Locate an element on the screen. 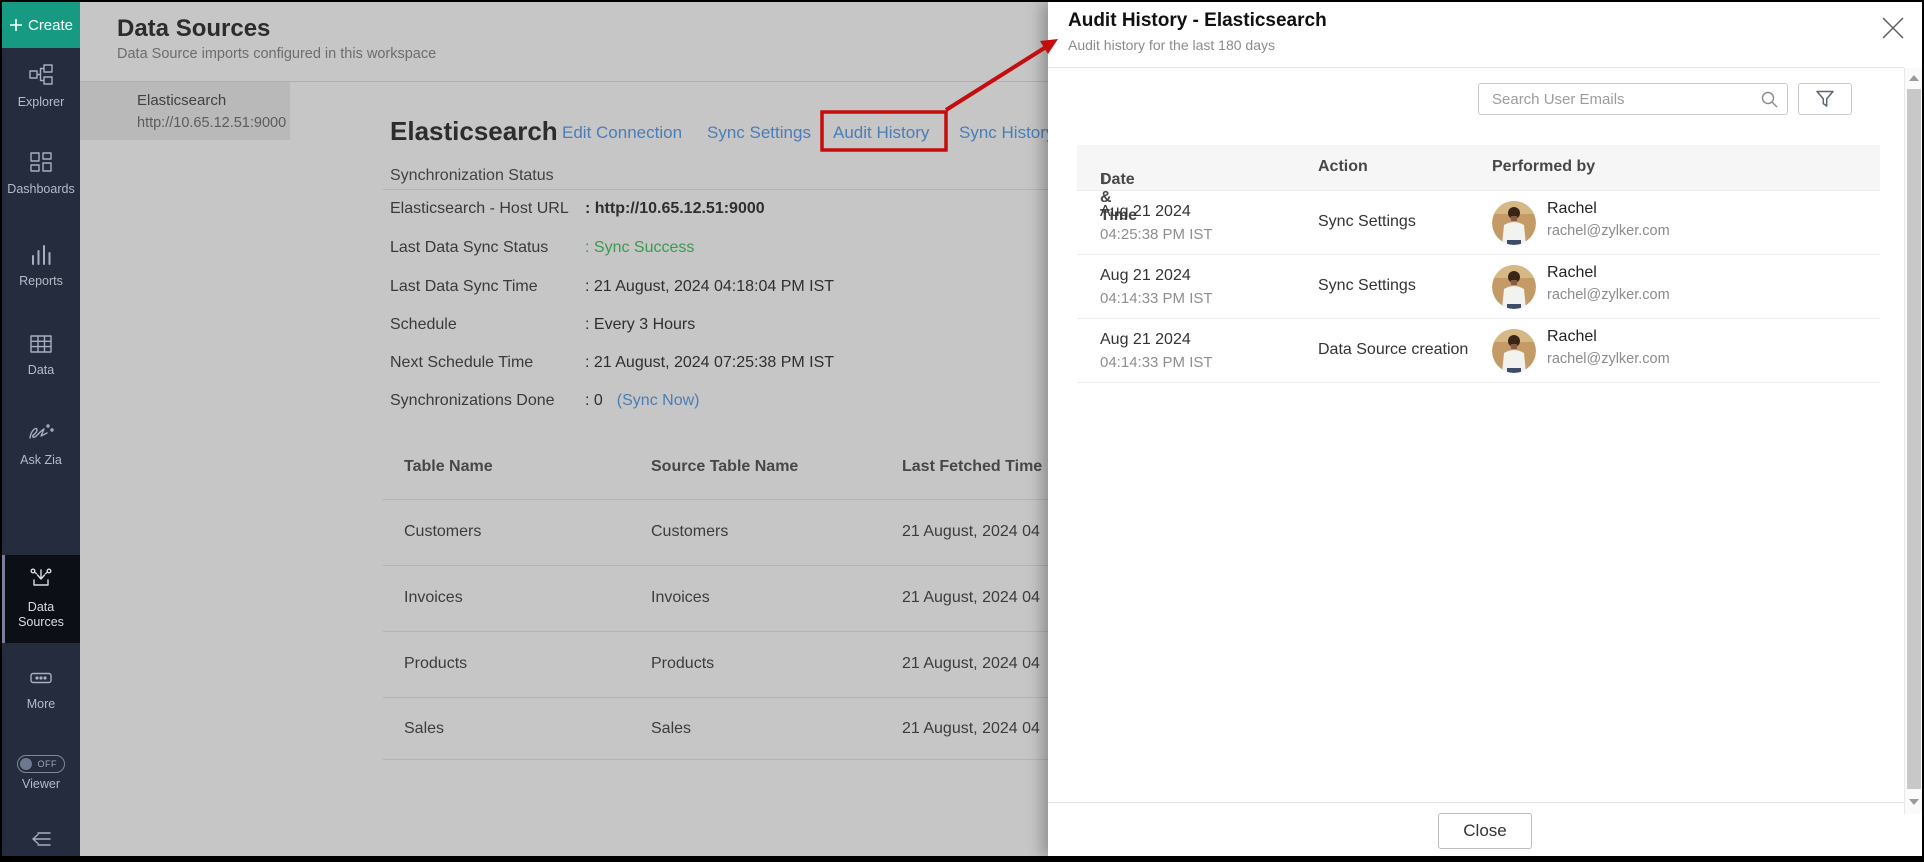  sidebar-item-dashboards: Dashboards is located at coordinates (41, 174).